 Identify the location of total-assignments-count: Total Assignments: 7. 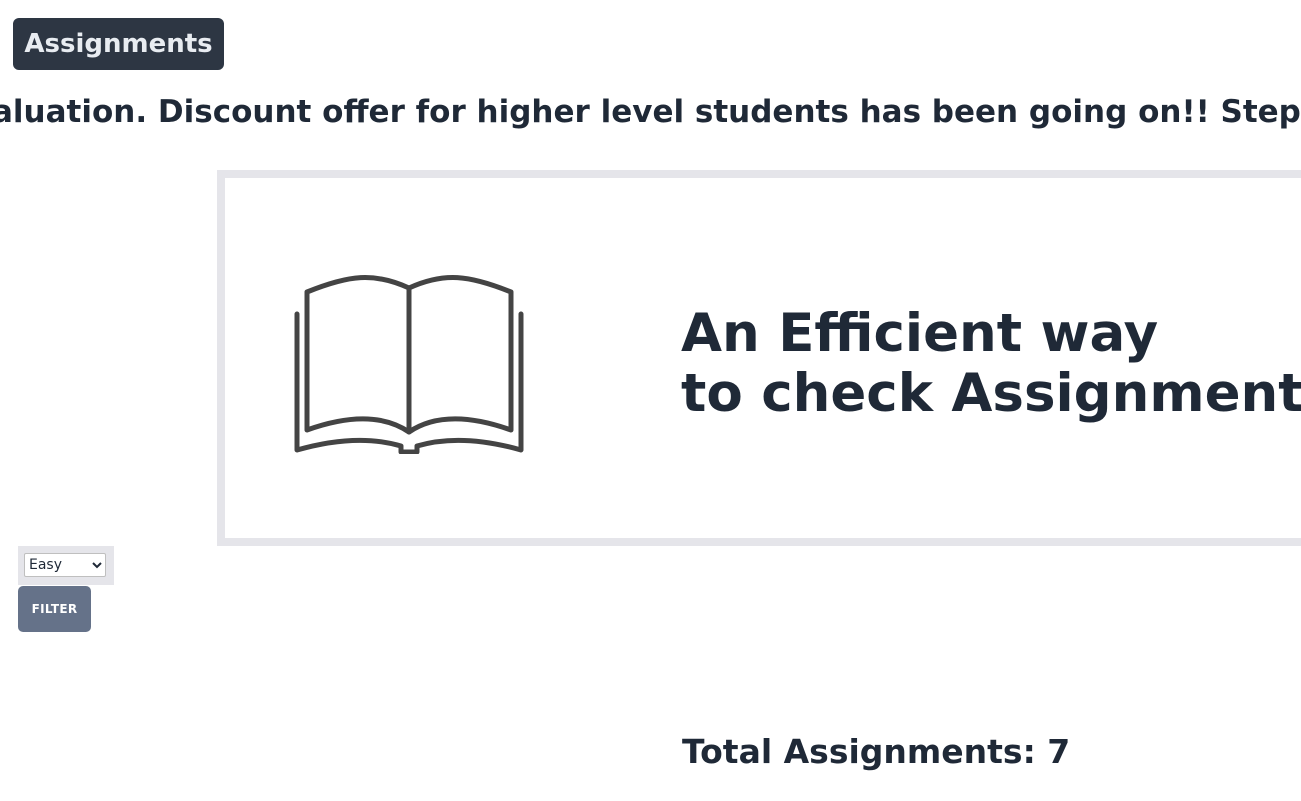
(876, 751).